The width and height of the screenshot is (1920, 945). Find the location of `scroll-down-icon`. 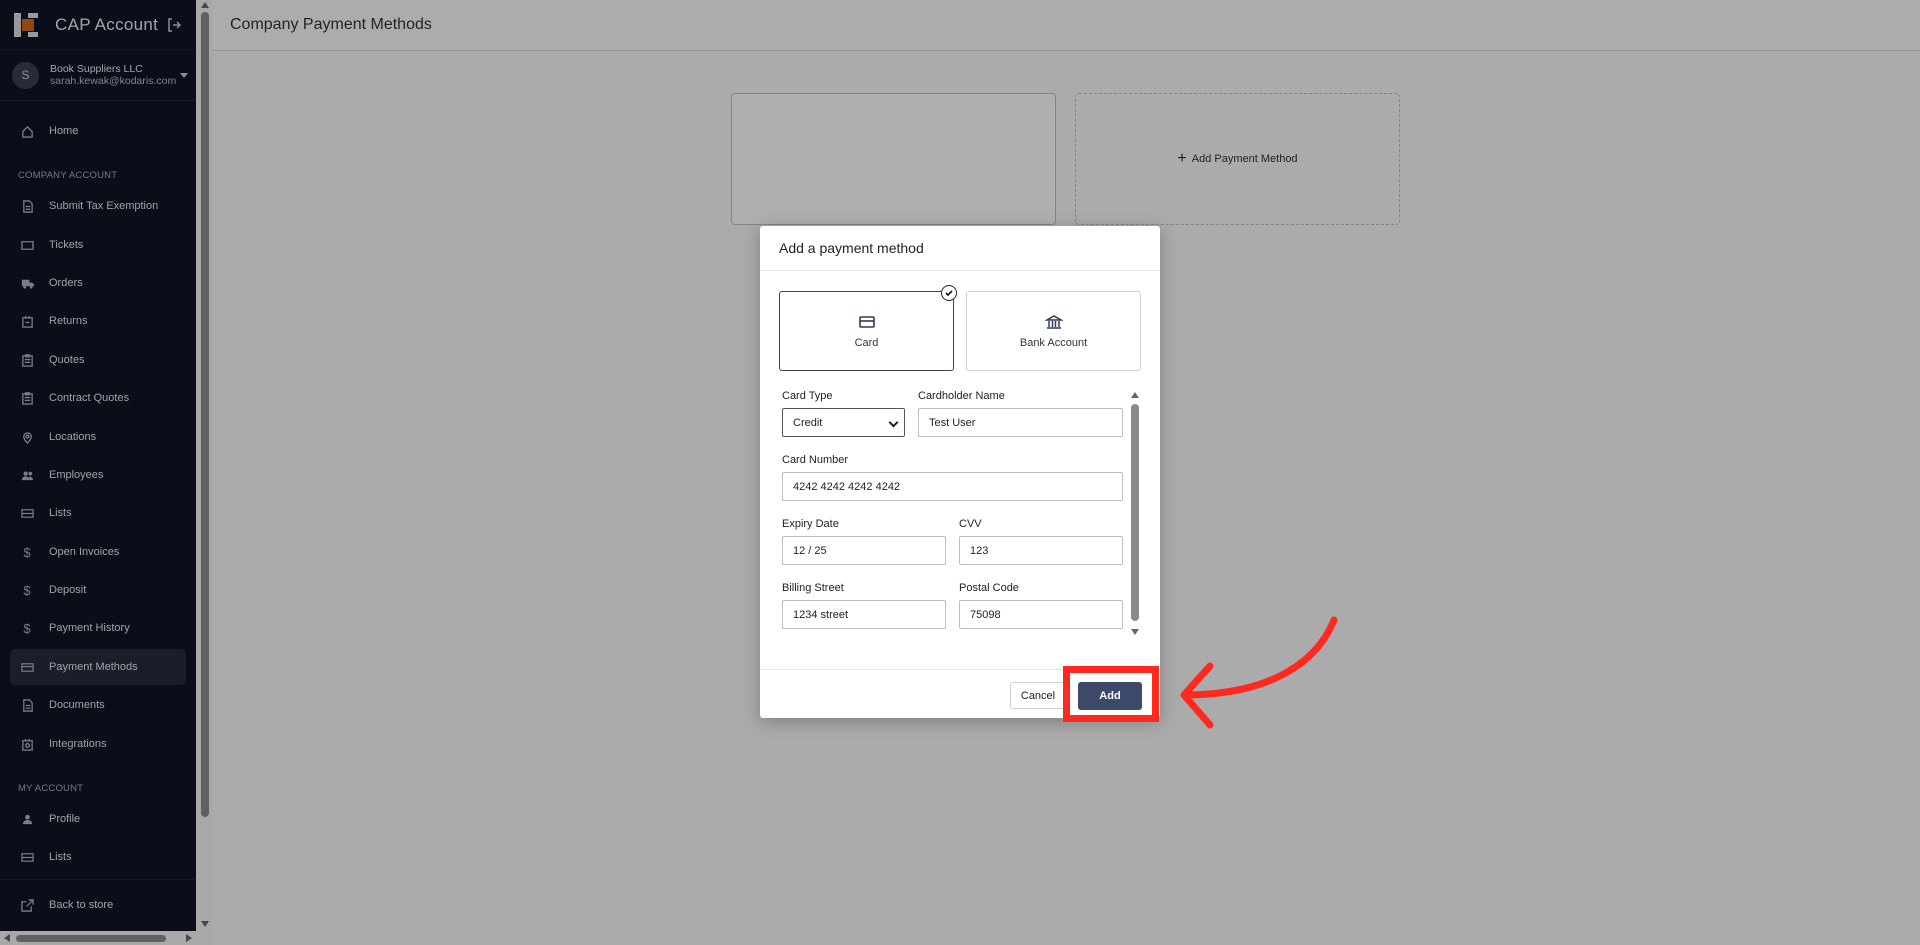

scroll-down-icon is located at coordinates (1135, 632).